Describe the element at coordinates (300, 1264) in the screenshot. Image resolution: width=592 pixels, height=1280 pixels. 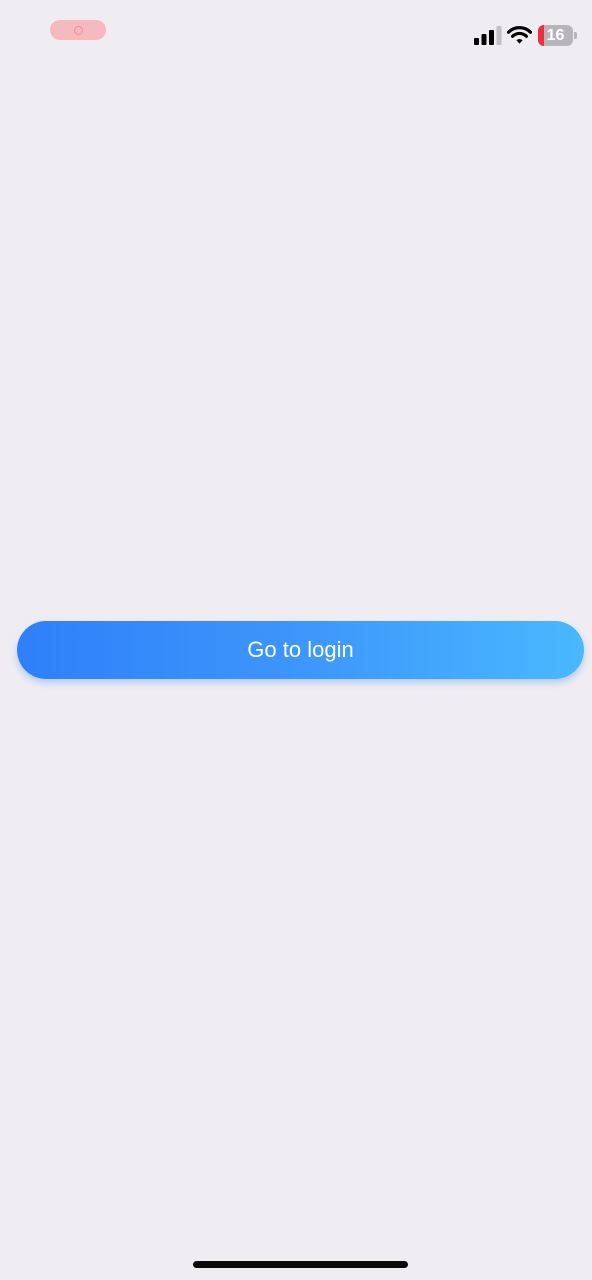
I see `home-indicator` at that location.